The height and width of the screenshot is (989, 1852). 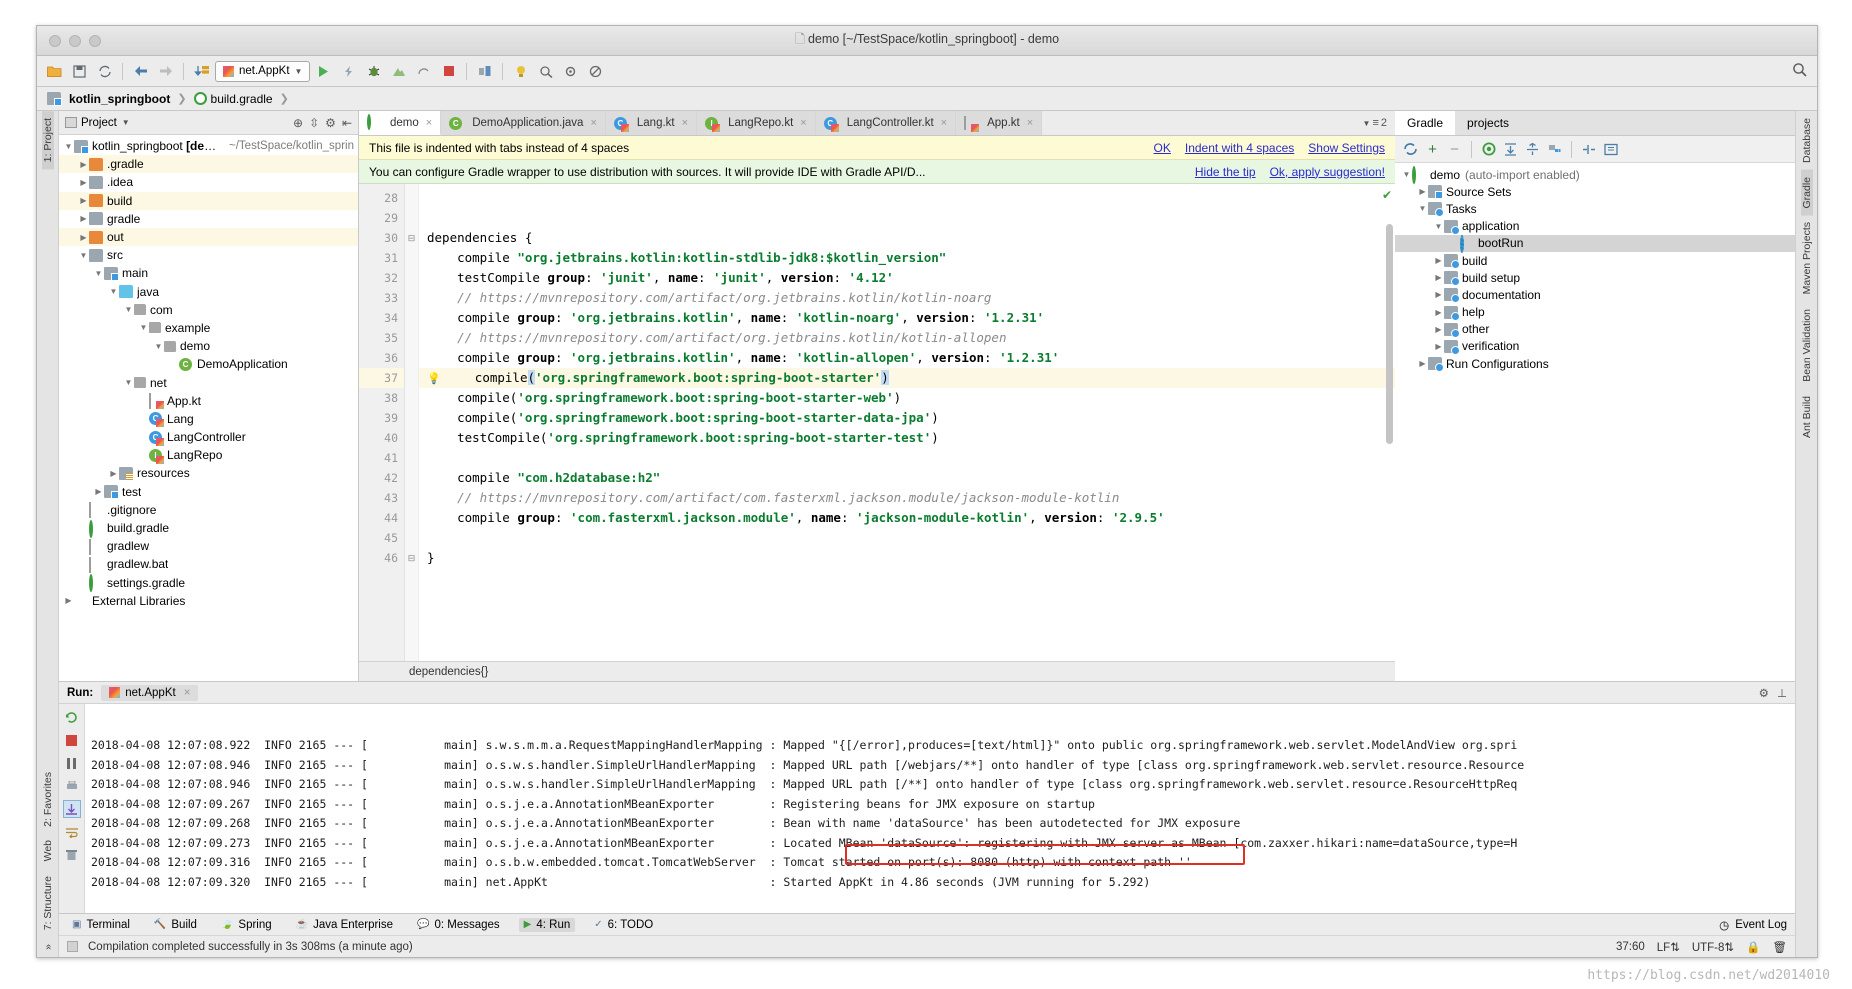 I want to click on banner-hide-tip-link: Hide the tip, so click(x=1225, y=172).